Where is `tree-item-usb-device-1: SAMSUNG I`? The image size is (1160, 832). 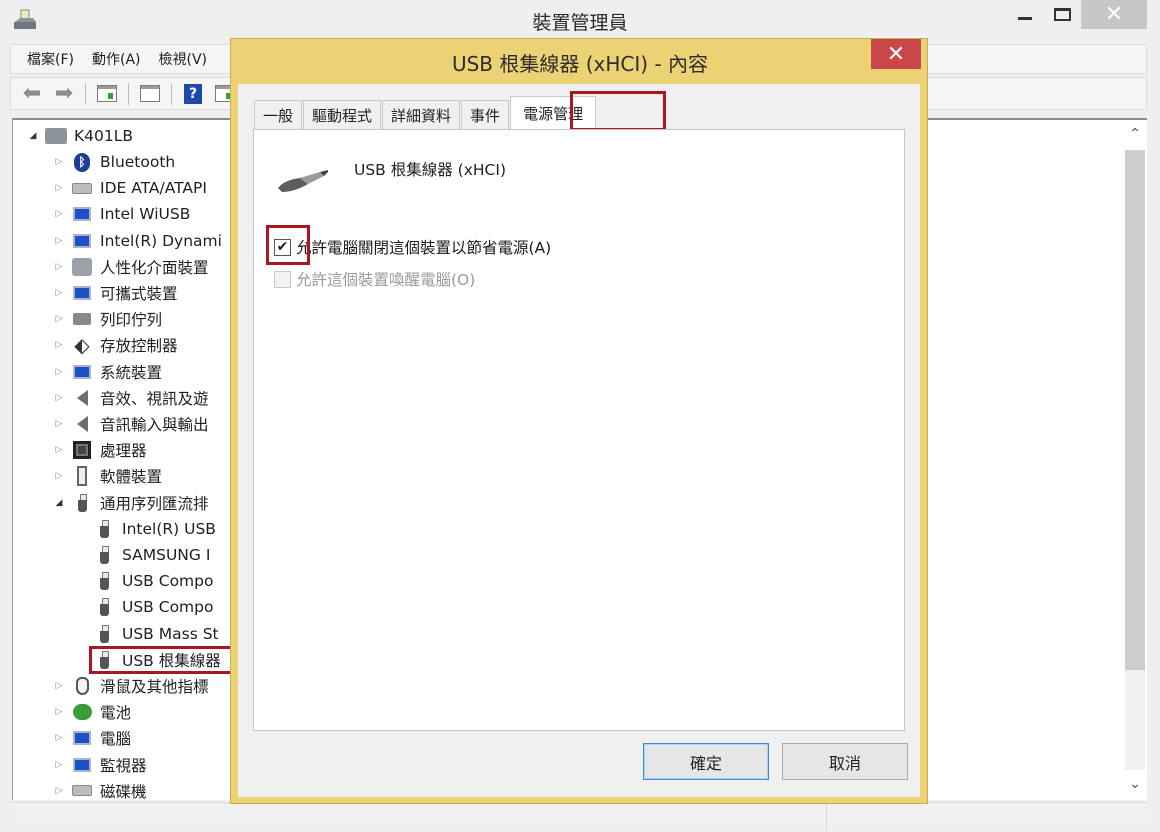 tree-item-usb-device-1: SAMSUNG I is located at coordinates (151, 555).